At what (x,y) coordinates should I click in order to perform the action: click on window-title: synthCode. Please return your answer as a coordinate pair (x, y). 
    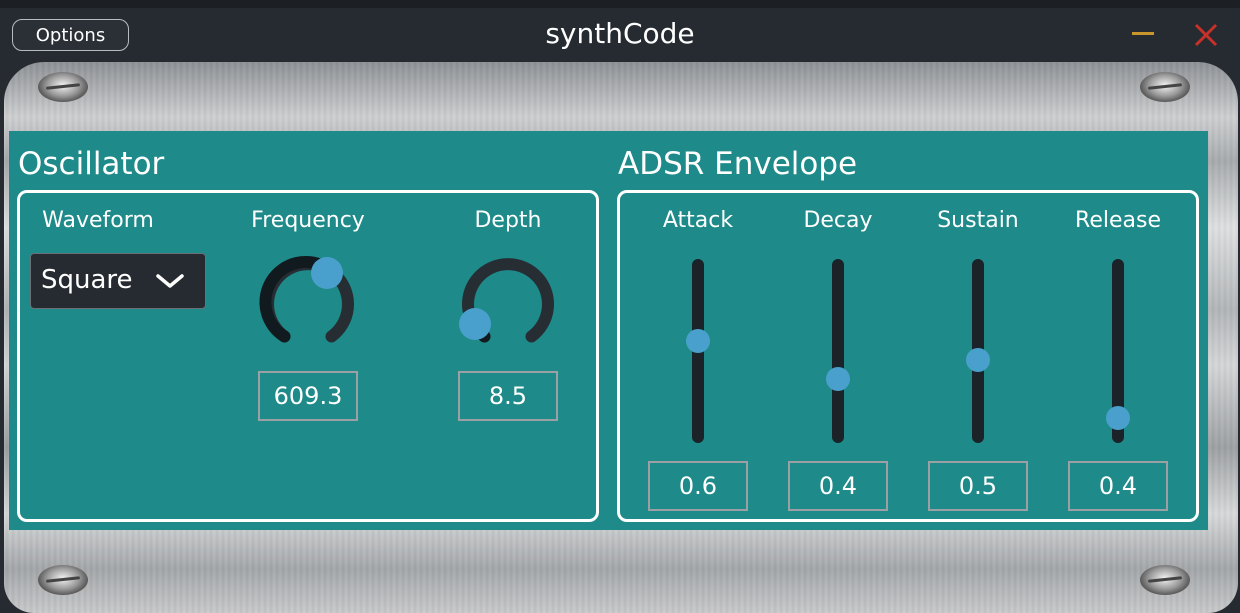
    Looking at the image, I should click on (620, 33).